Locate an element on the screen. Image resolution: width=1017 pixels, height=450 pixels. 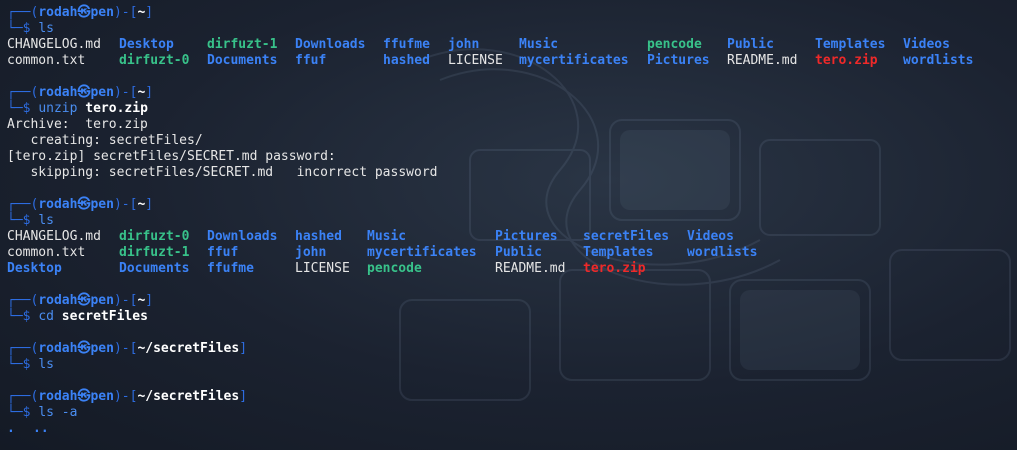
prompt-line-command: └─$ ls -a is located at coordinates (512, 413).